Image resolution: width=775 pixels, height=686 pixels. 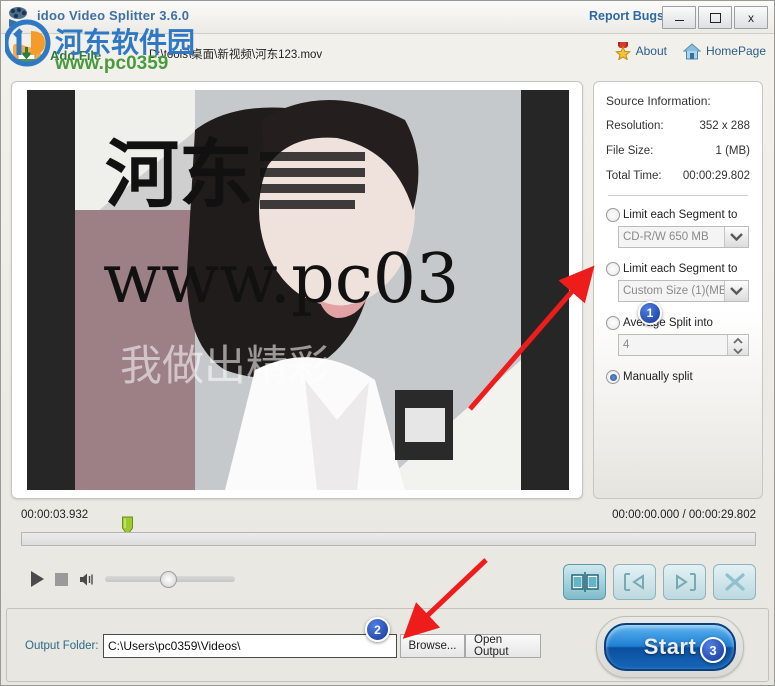 I want to click on segment-toolbar, so click(x=659, y=582).